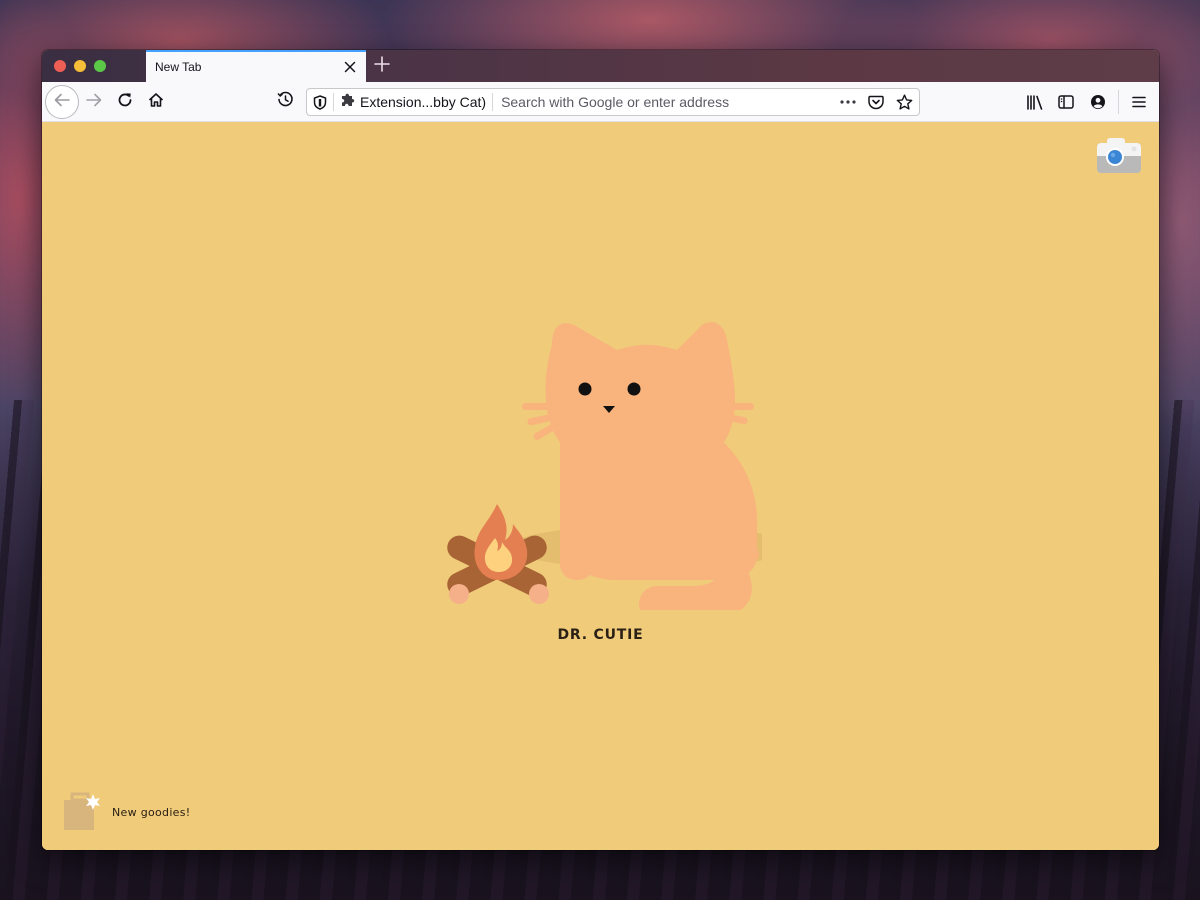 This screenshot has width=1200, height=900. What do you see at coordinates (100, 66) in the screenshot?
I see `window-maximize-button` at bounding box center [100, 66].